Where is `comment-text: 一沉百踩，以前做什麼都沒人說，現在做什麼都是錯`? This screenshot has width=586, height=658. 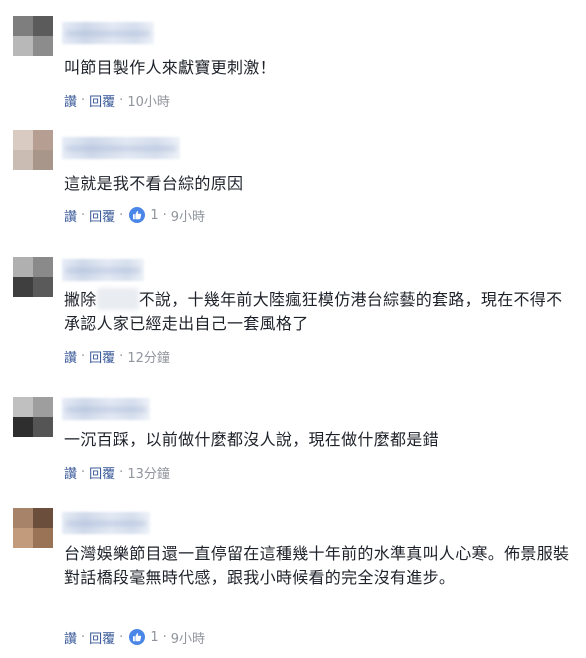
comment-text: 一沉百踩，以前做什麼都沒人說，現在做什麼都是錯 is located at coordinates (251, 439).